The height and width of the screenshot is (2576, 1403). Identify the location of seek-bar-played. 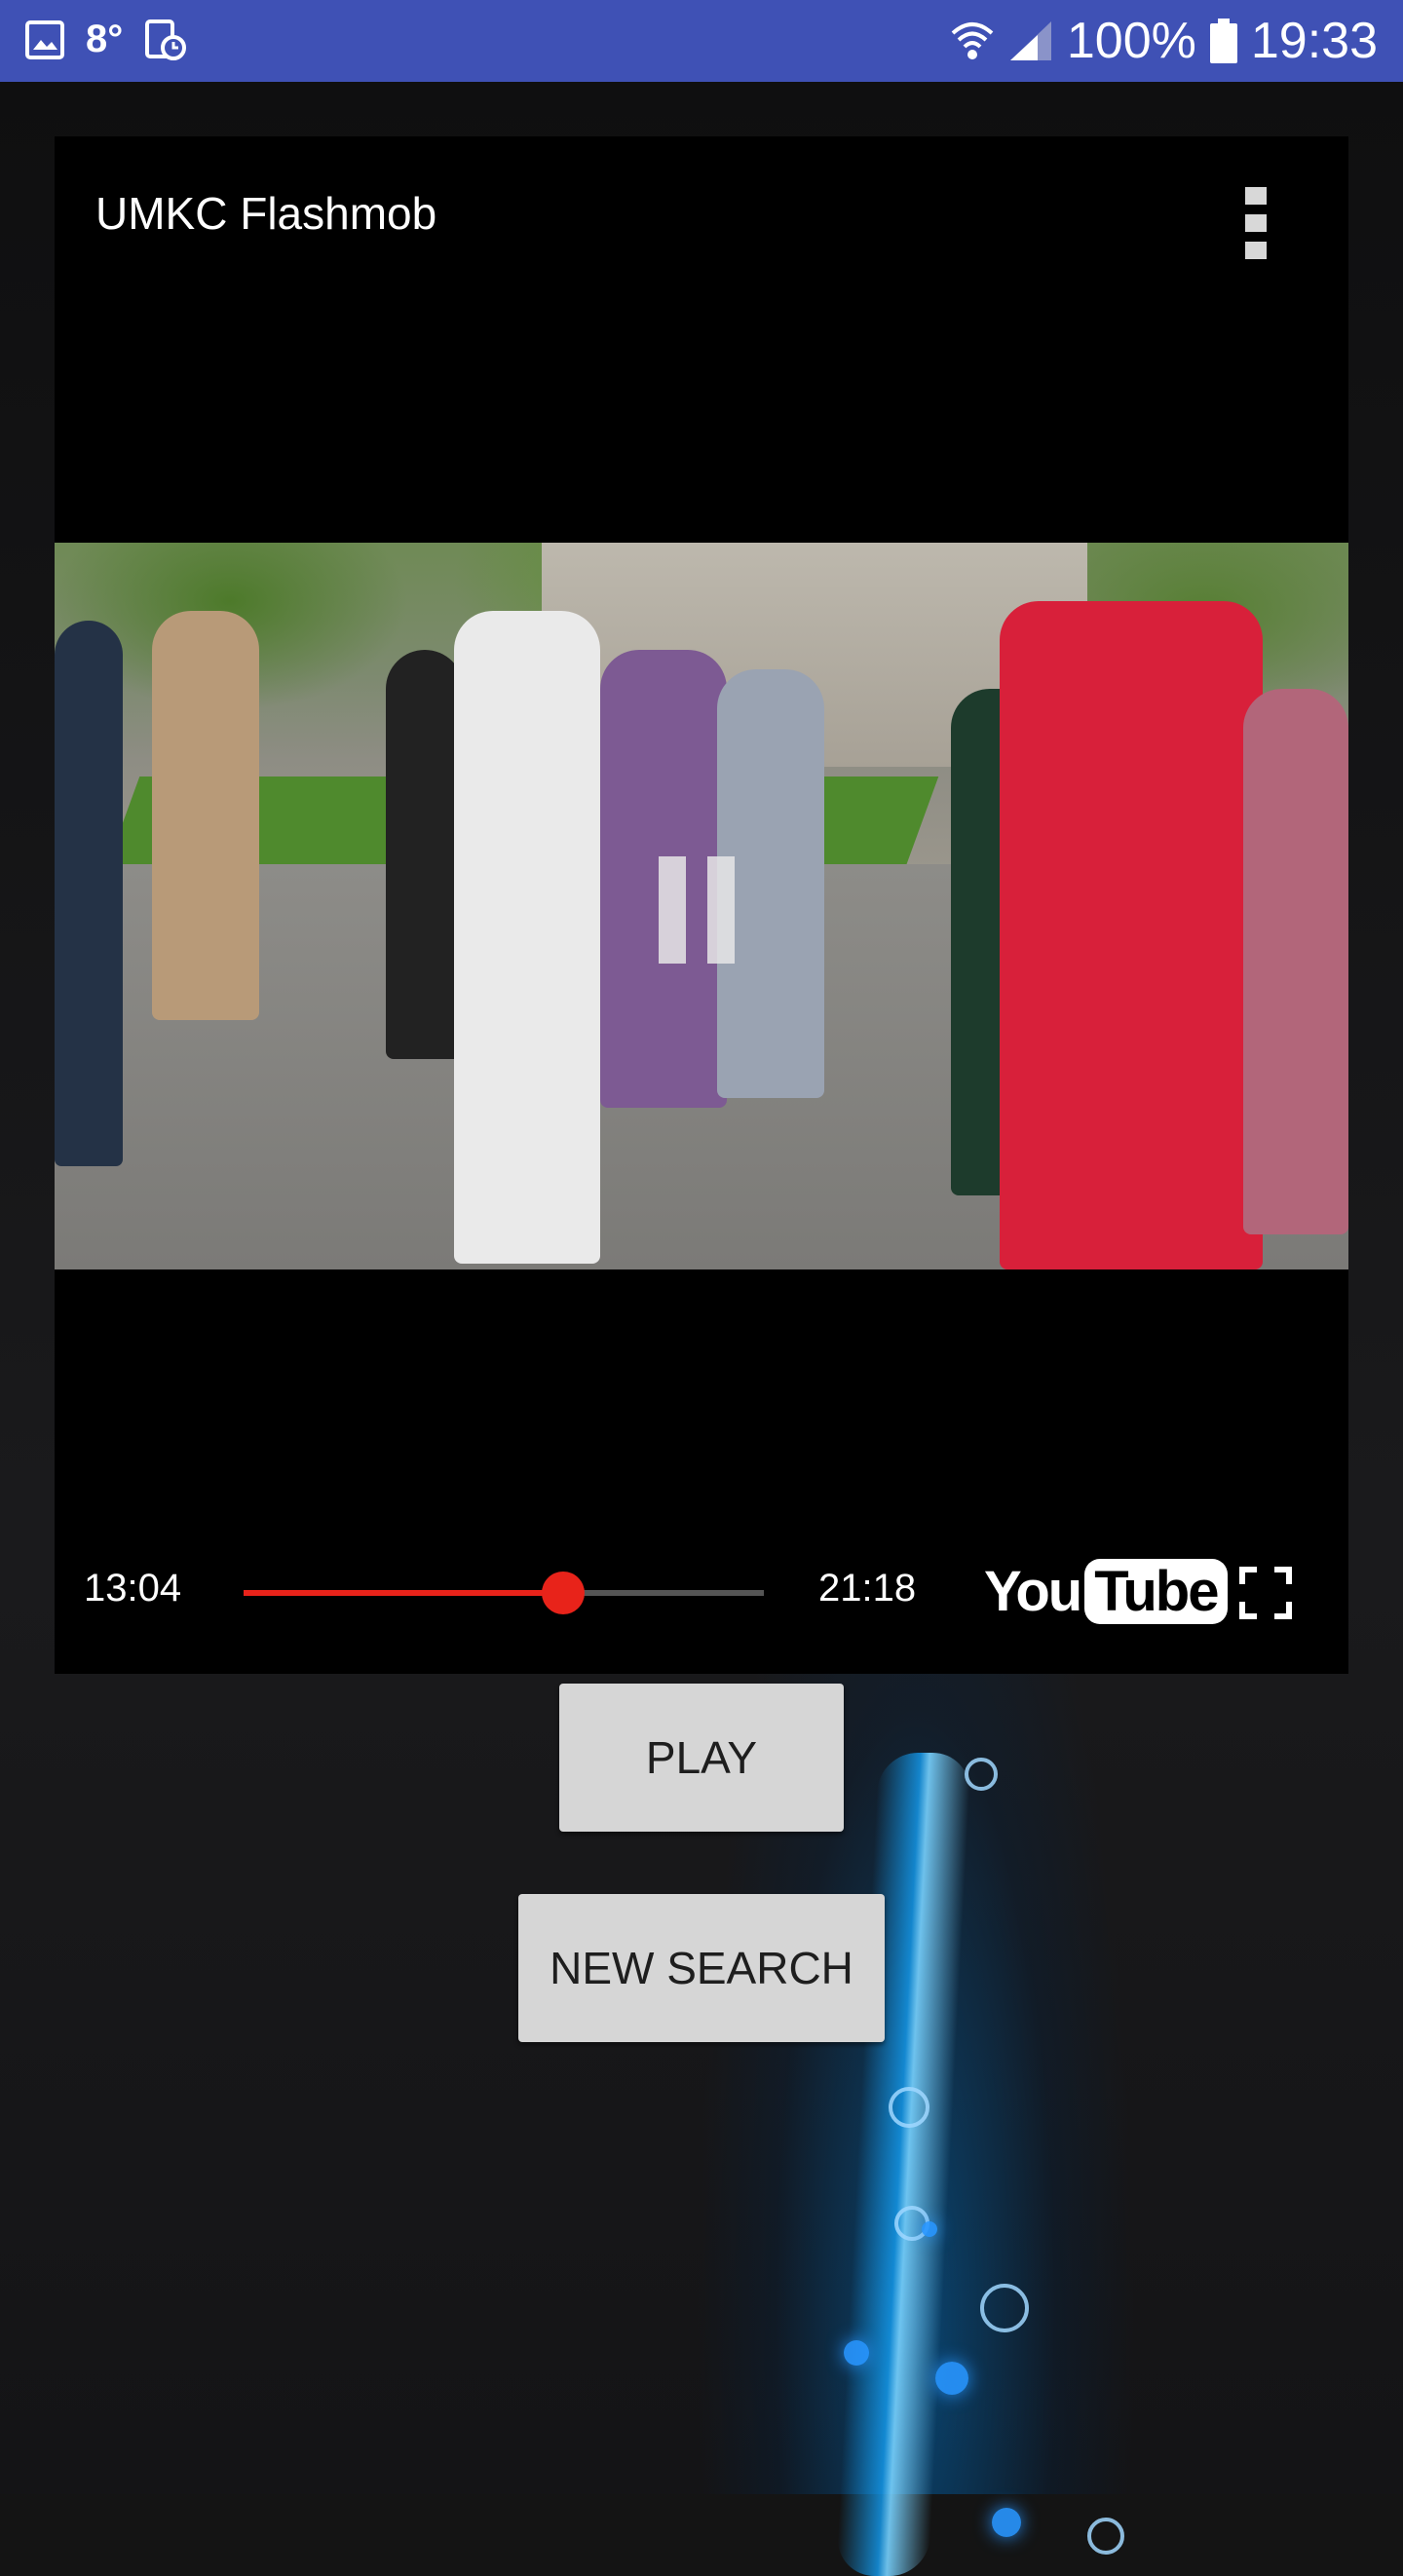
(404, 1593).